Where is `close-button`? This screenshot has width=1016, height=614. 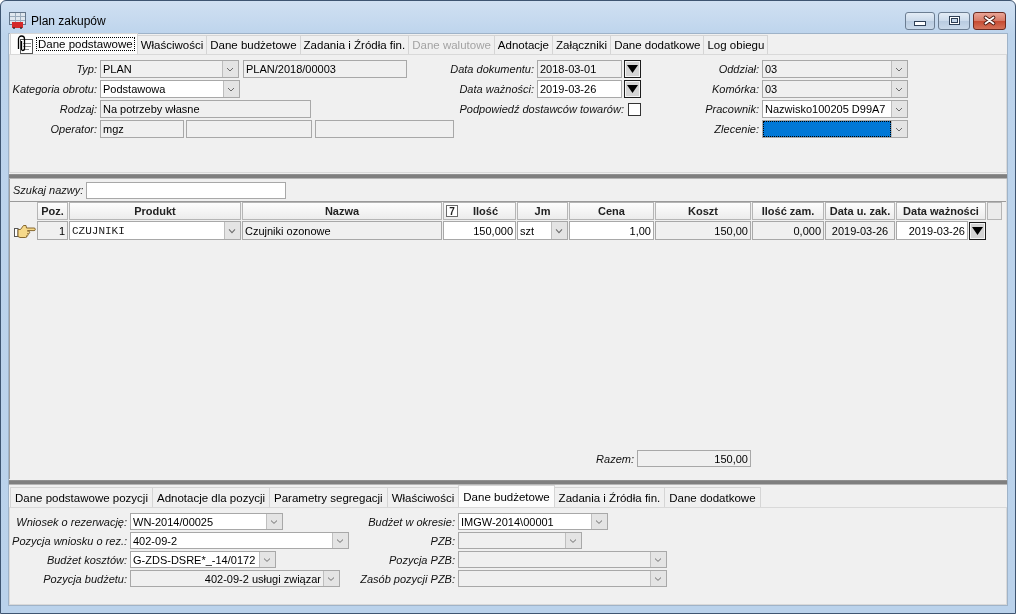 close-button is located at coordinates (989, 20).